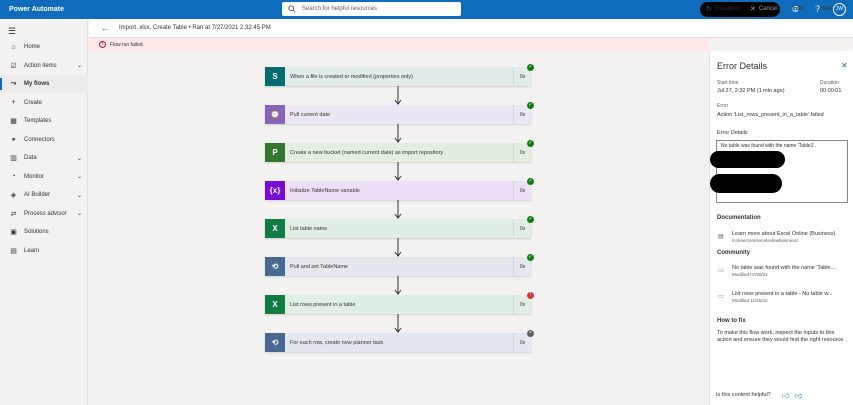 This screenshot has height=405, width=853. What do you see at coordinates (399, 227) in the screenshot?
I see `flow-step: X List table name 0s ✓` at bounding box center [399, 227].